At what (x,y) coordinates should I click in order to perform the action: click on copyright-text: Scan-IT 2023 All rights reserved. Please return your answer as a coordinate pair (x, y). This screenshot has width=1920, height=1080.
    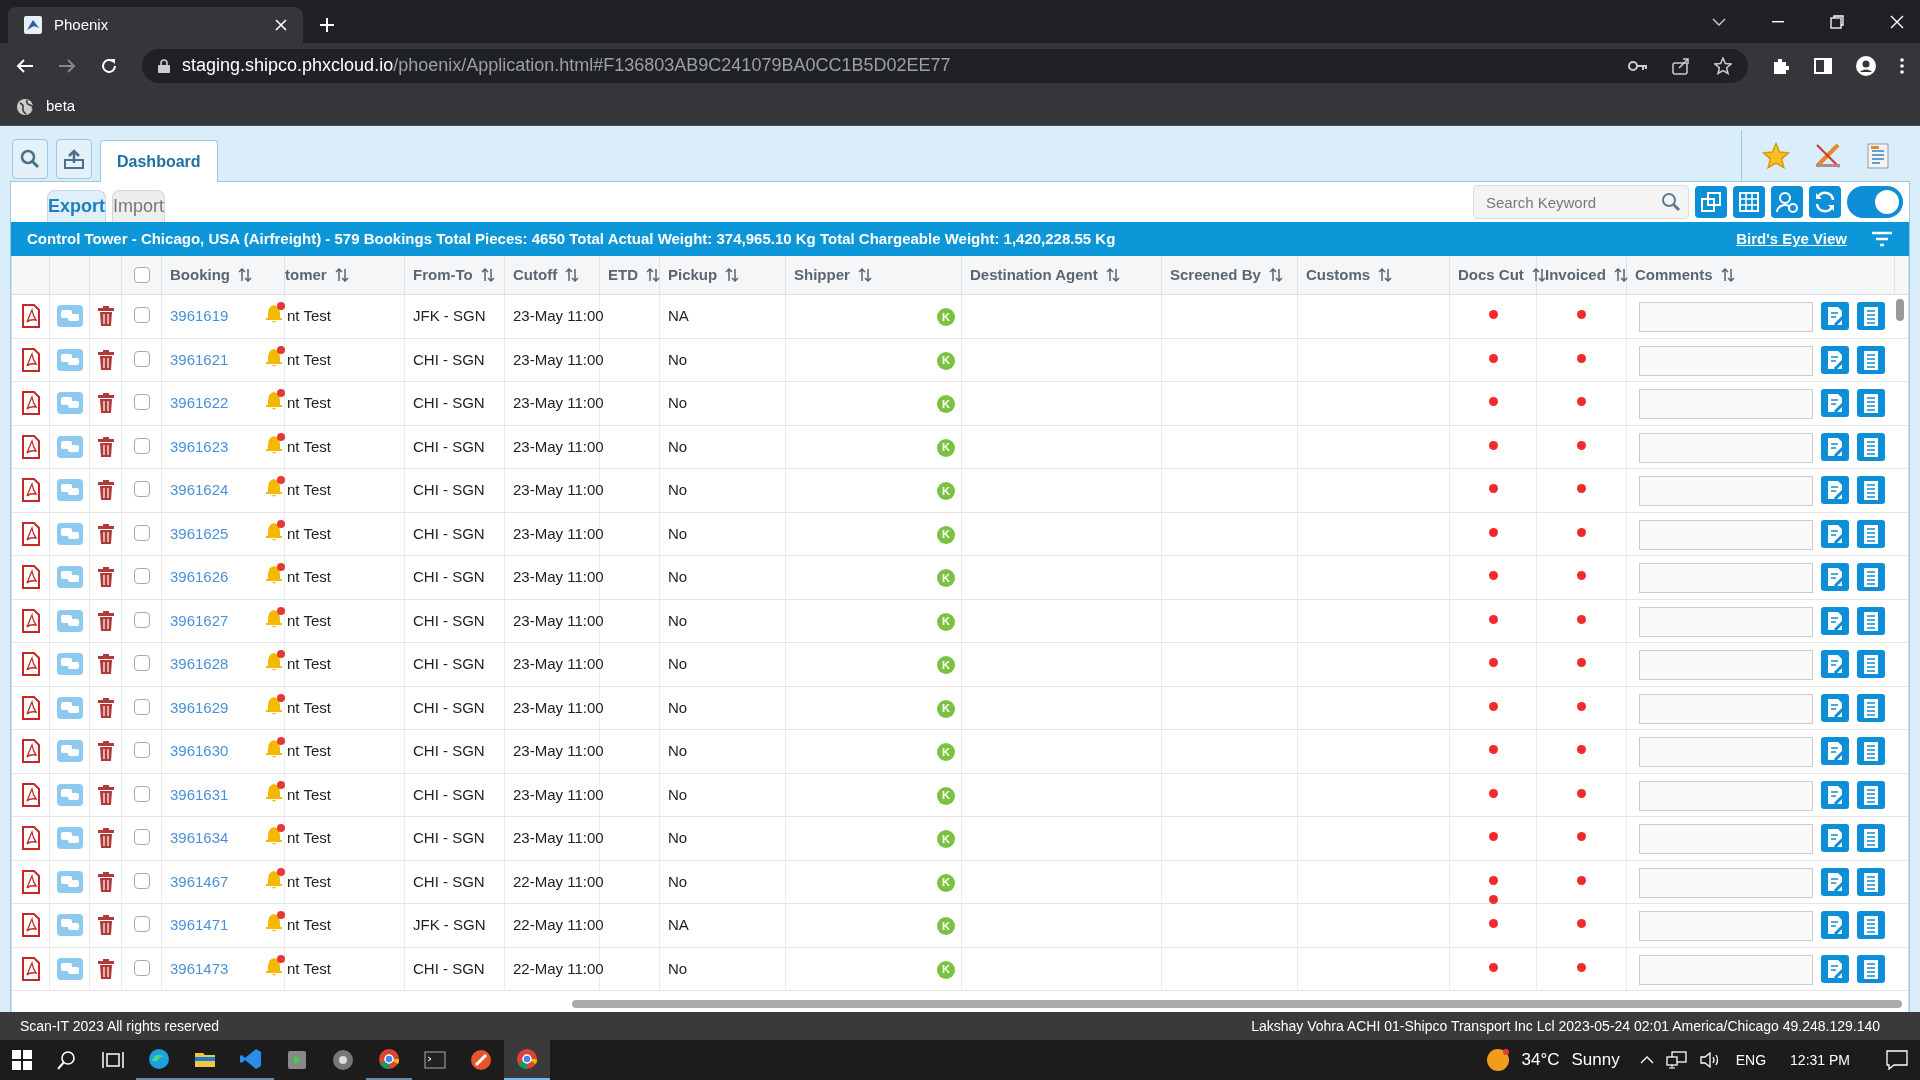
    Looking at the image, I should click on (119, 1026).